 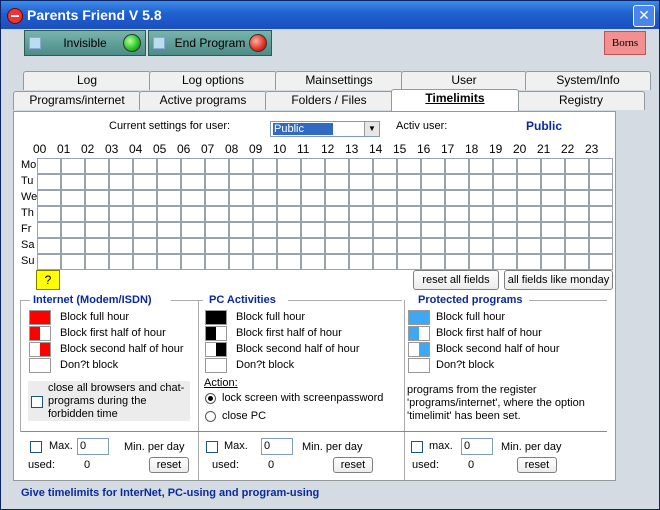 What do you see at coordinates (537, 465) in the screenshot?
I see `protected-reset-button: reset` at bounding box center [537, 465].